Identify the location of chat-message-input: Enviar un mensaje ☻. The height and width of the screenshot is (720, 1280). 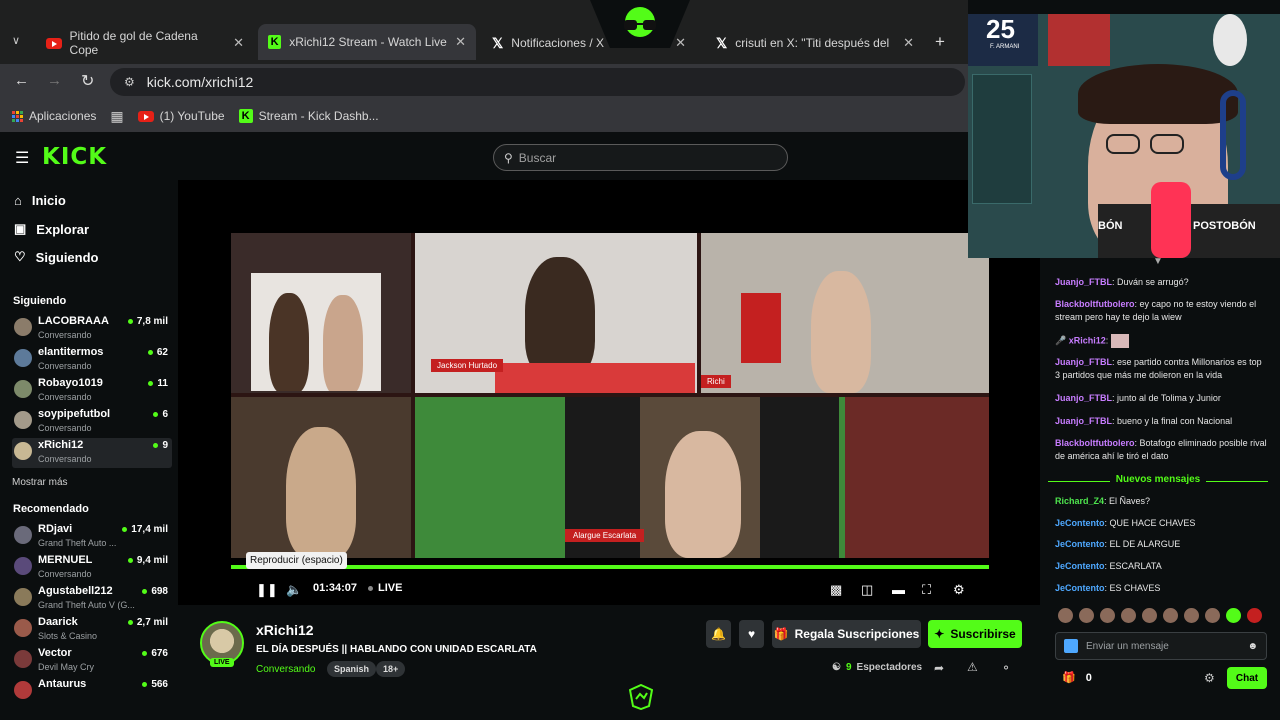
(1161, 646).